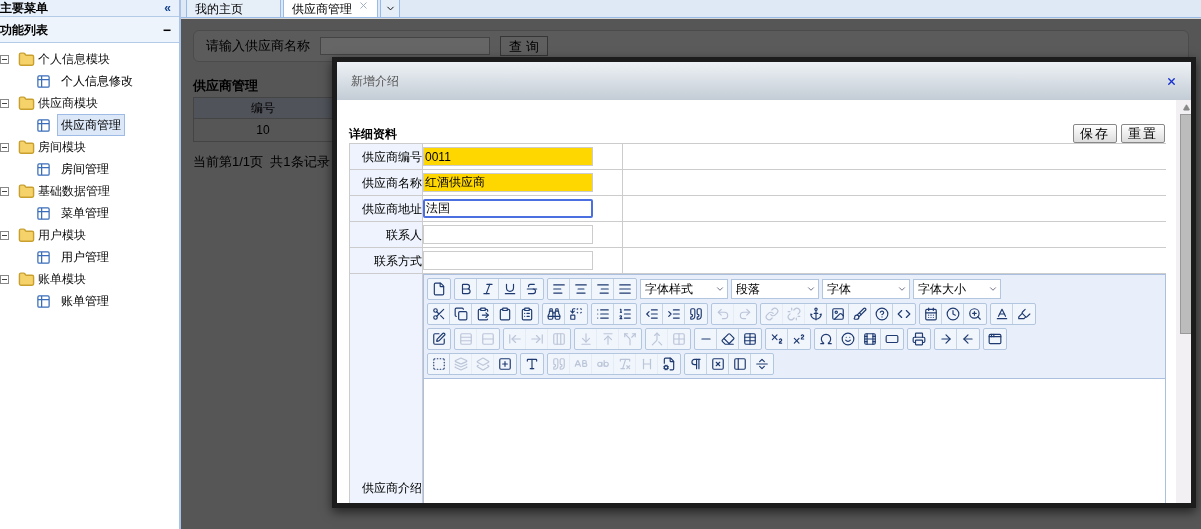 Image resolution: width=1201 pixels, height=529 pixels. Describe the element at coordinates (97, 81) in the screenshot. I see `tree-leaf: 个人信息修改` at that location.